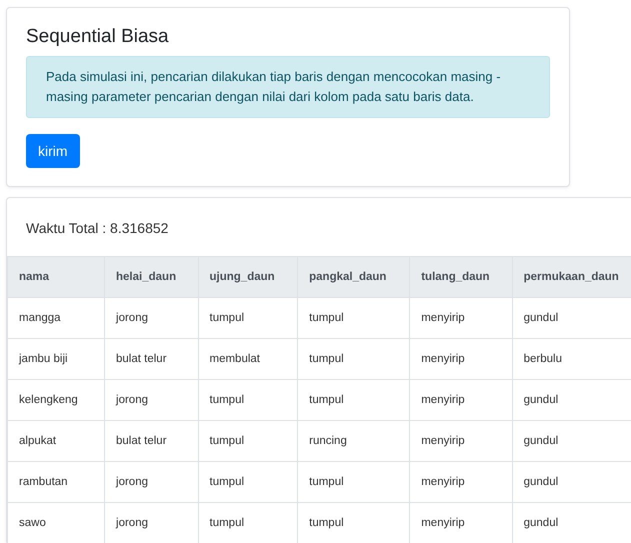 The width and height of the screenshot is (631, 543). What do you see at coordinates (56, 400) in the screenshot?
I see `table-cell: kelengkeng` at bounding box center [56, 400].